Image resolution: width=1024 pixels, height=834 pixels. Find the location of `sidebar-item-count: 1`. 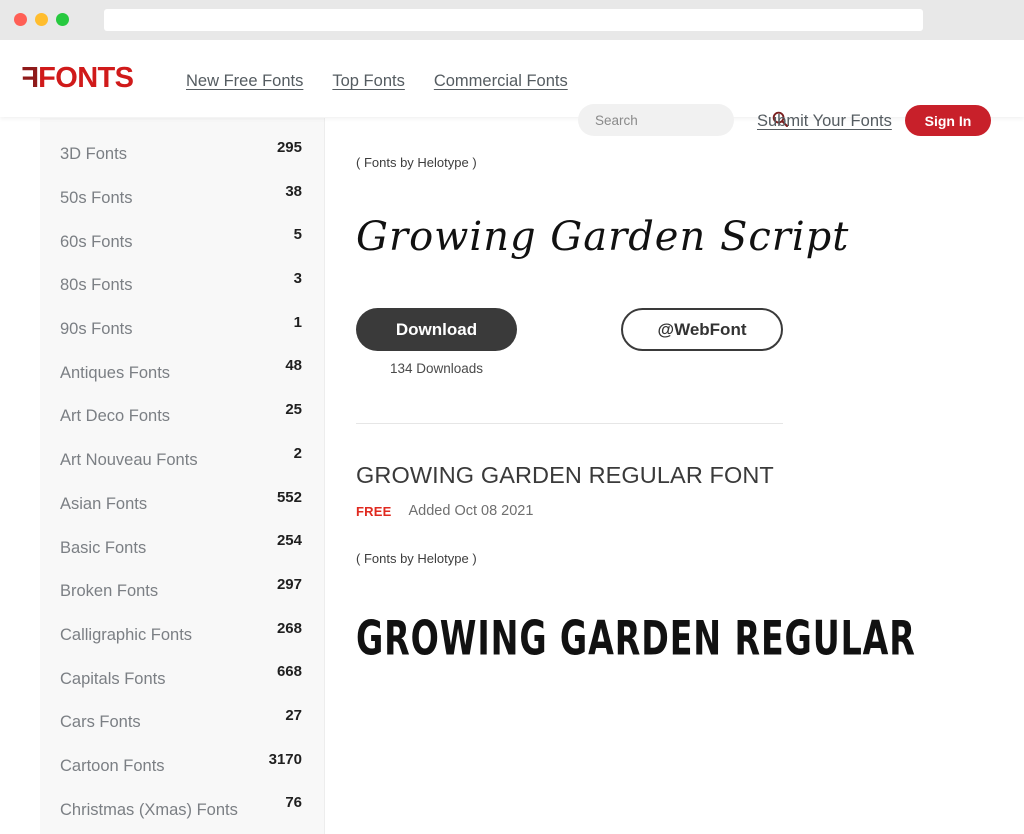

sidebar-item-count: 1 is located at coordinates (297, 322).